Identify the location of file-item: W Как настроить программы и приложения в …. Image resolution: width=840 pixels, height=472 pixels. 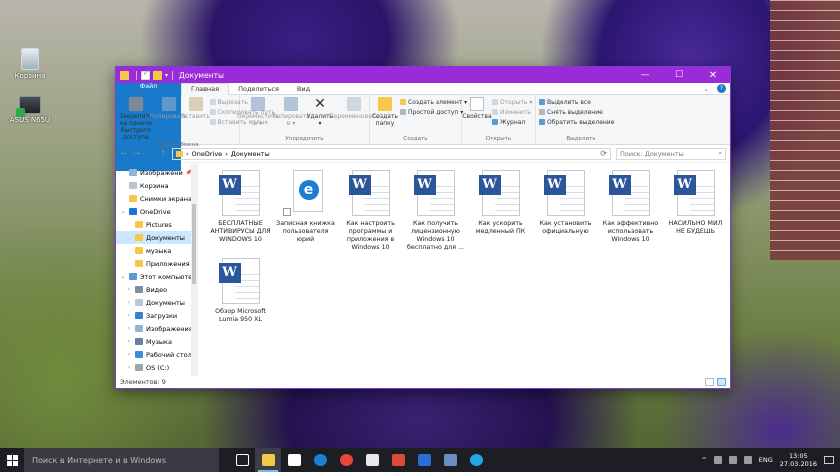
(370, 214).